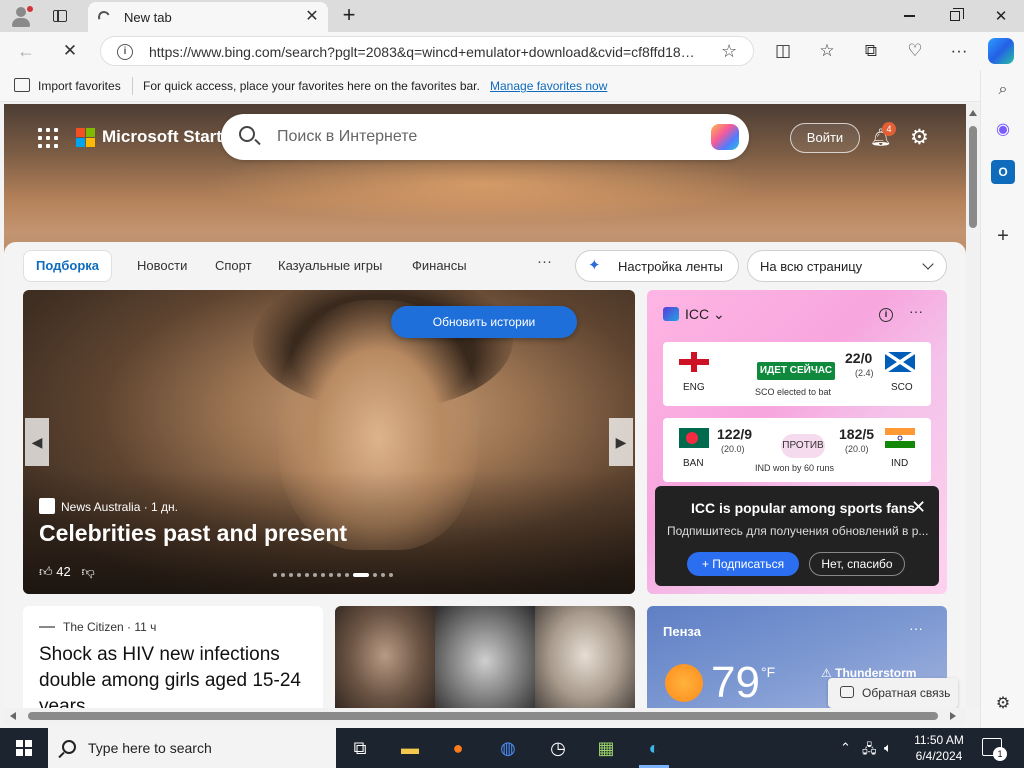 The image size is (1024, 768). What do you see at coordinates (768, 672) in the screenshot?
I see `weather-unit: °F` at bounding box center [768, 672].